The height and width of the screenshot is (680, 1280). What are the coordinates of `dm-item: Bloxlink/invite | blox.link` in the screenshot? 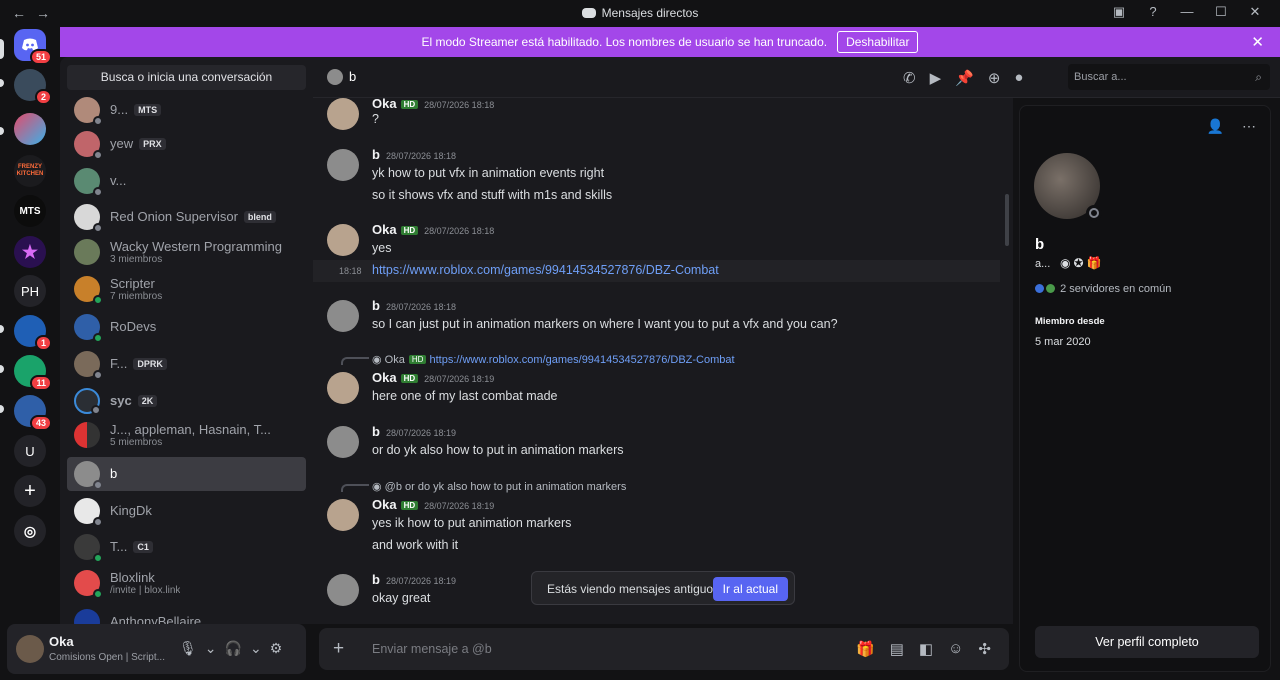 It's located at (186, 583).